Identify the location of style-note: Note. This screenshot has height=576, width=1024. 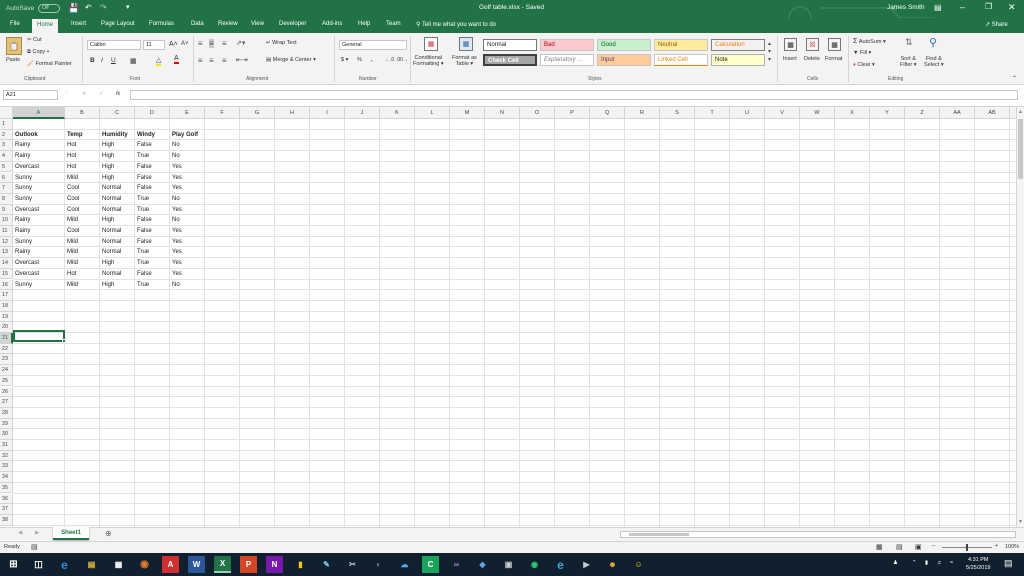
(738, 60).